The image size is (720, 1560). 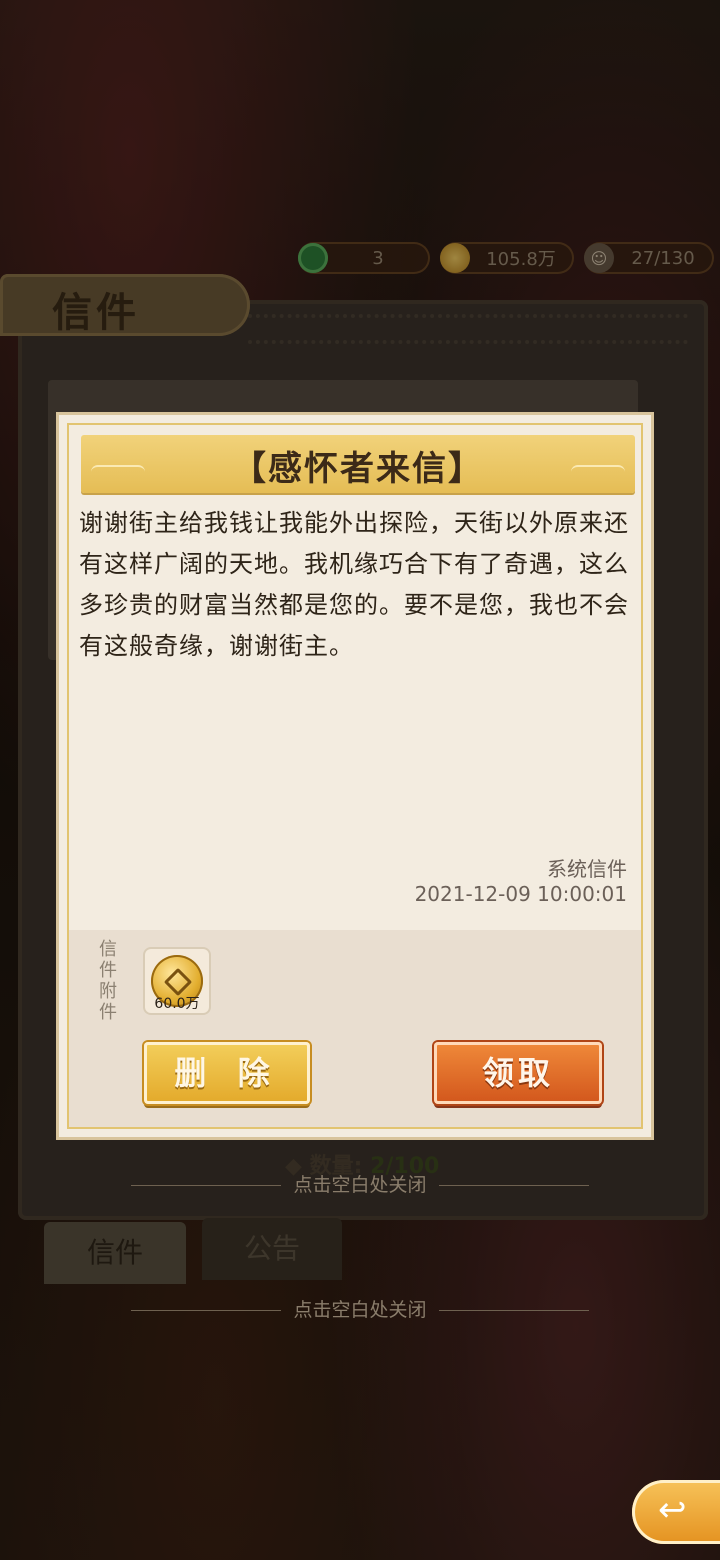 I want to click on attachment-label: 信件附件, so click(x=108, y=981).